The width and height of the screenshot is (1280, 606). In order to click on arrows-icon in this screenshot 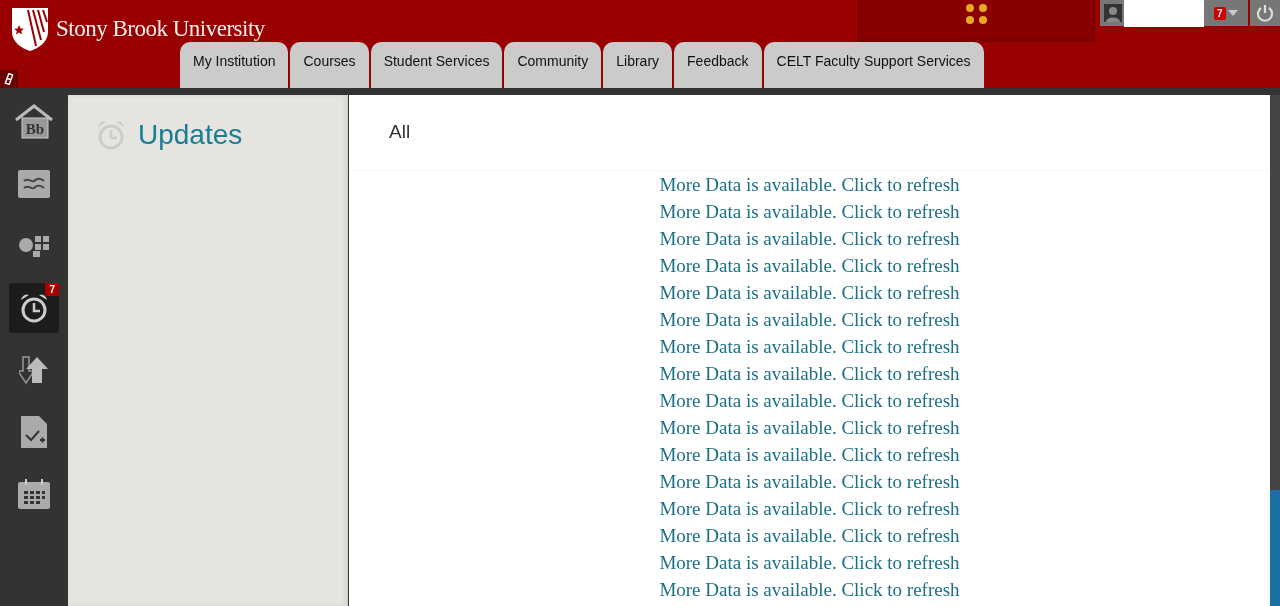, I will do `click(34, 370)`.